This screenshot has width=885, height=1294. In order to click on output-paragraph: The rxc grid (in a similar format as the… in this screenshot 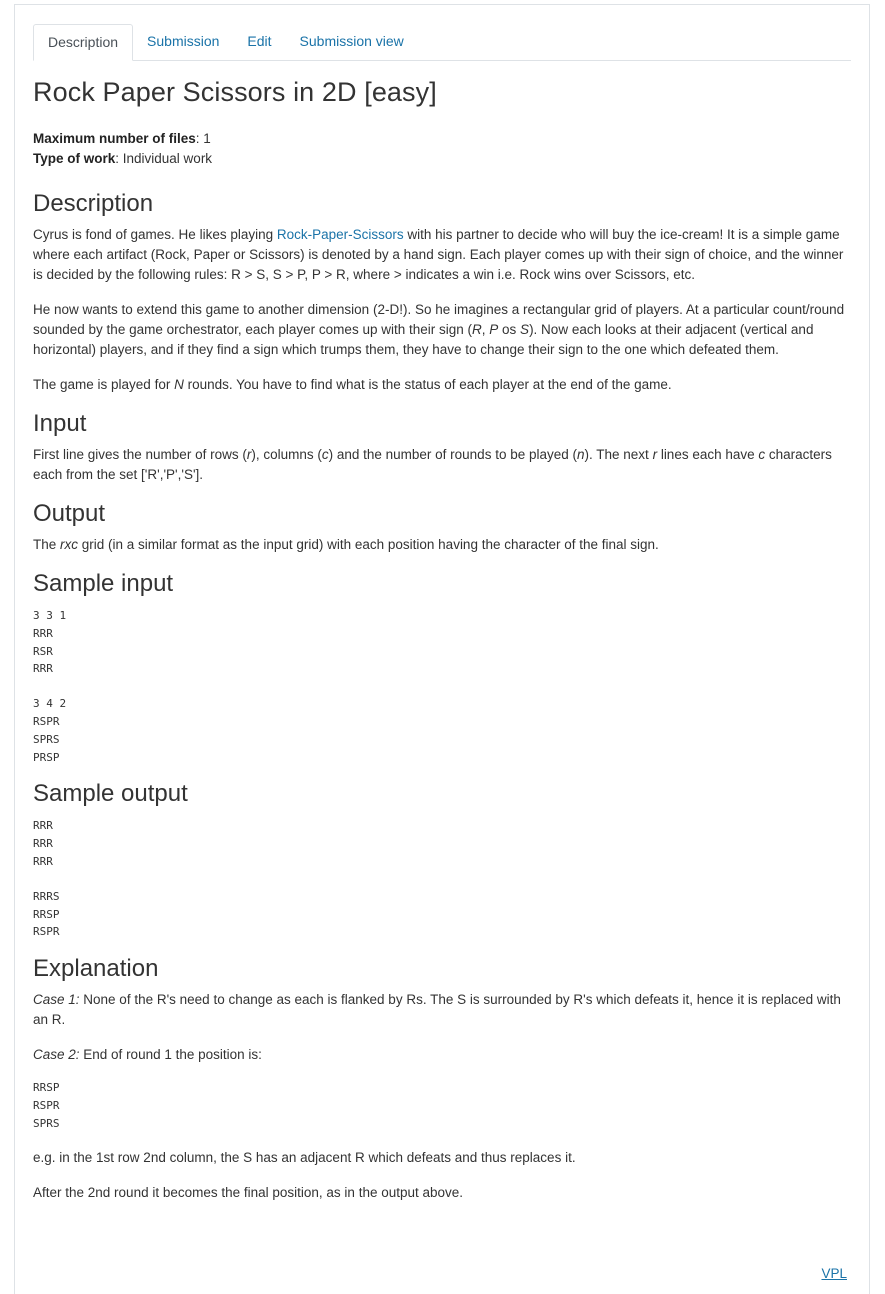, I will do `click(346, 544)`.